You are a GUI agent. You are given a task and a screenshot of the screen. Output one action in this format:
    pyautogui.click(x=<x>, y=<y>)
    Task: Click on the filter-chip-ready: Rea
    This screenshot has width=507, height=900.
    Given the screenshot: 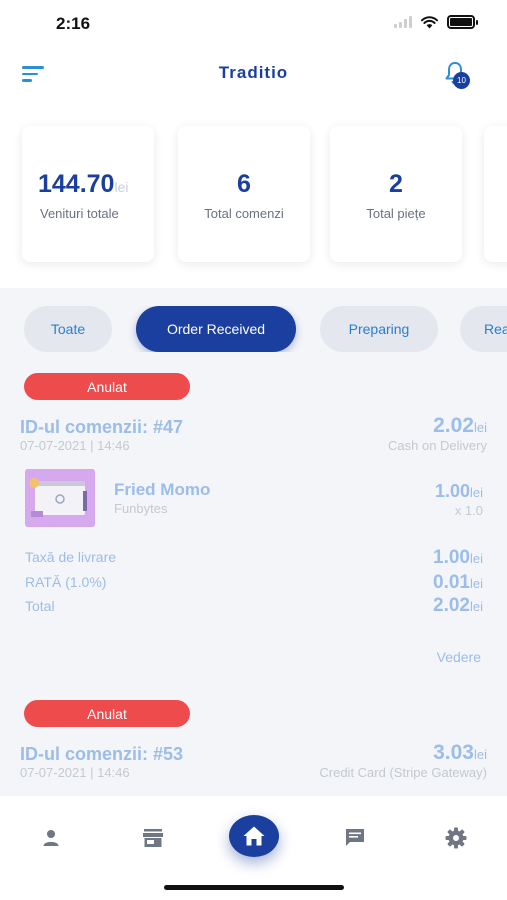 What is the action you would take?
    pyautogui.click(x=483, y=329)
    